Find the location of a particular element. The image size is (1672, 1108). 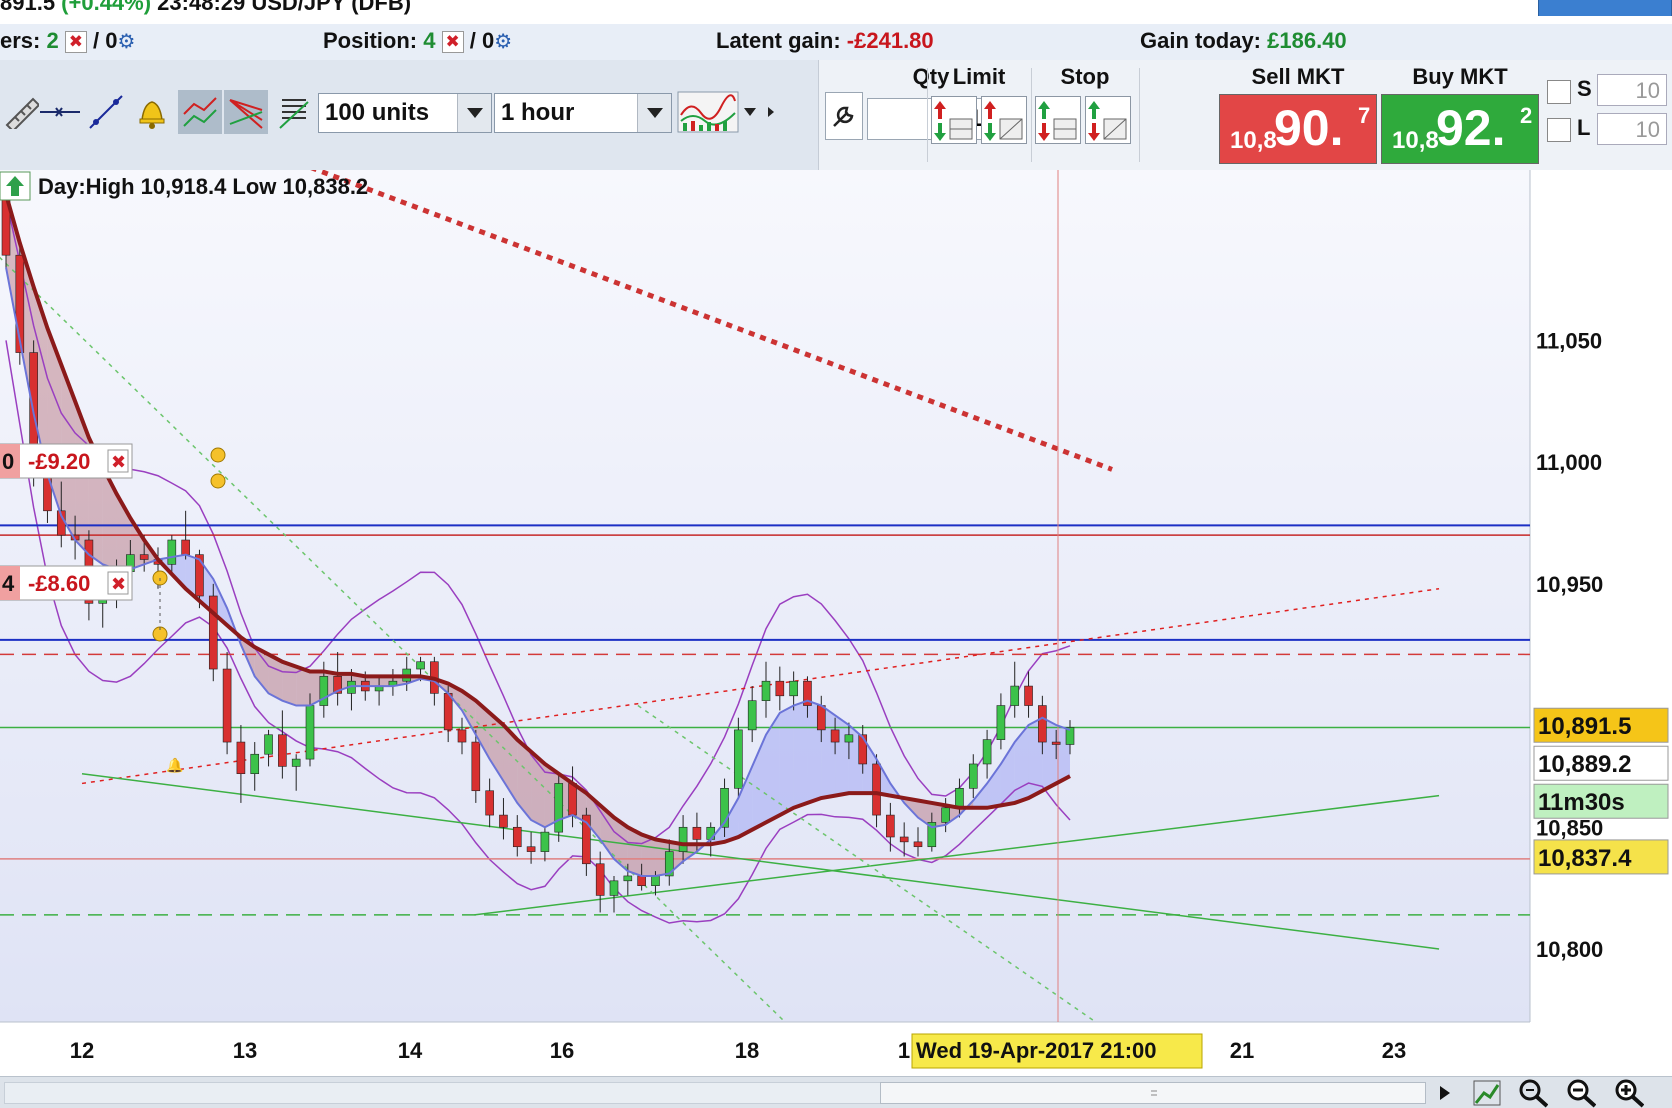

x-tick-label: 14 is located at coordinates (410, 1050).